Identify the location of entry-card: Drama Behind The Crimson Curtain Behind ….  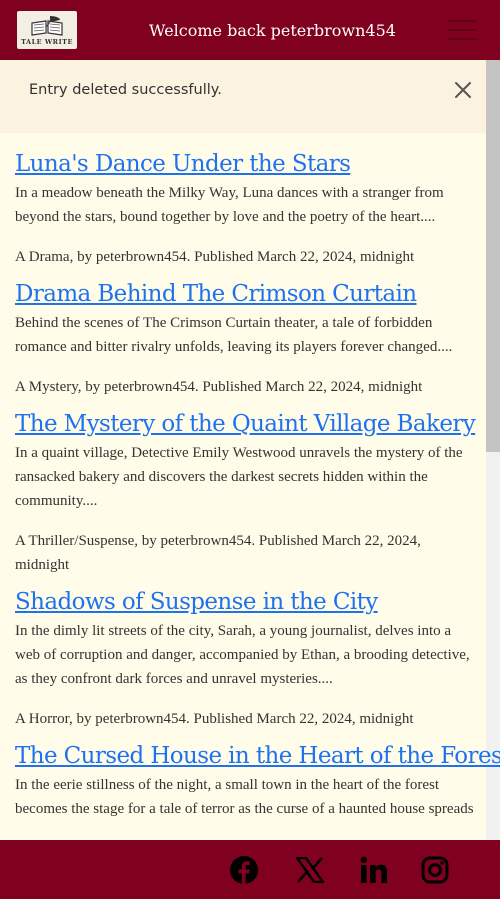
(246, 338).